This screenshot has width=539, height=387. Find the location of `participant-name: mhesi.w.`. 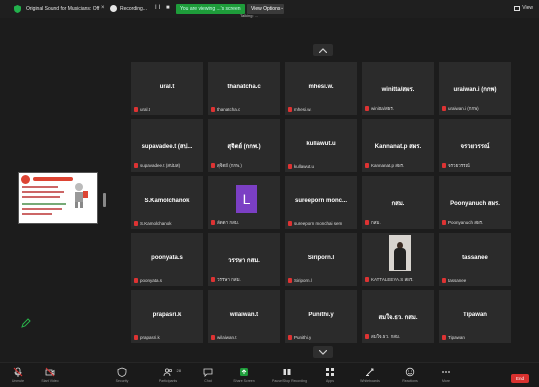

participant-name: mhesi.w. is located at coordinates (321, 87).